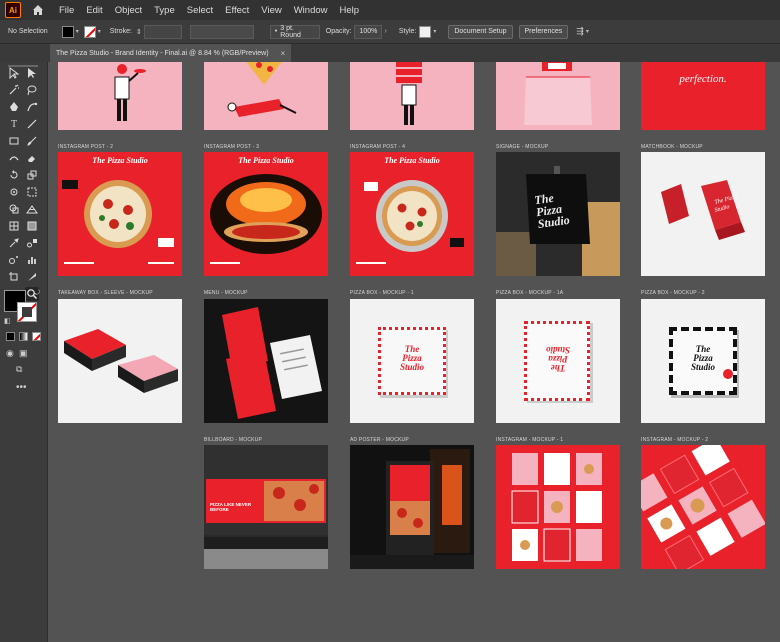 Image resolution: width=780 pixels, height=642 pixels. What do you see at coordinates (271, 10) in the screenshot?
I see `menu-view: View` at bounding box center [271, 10].